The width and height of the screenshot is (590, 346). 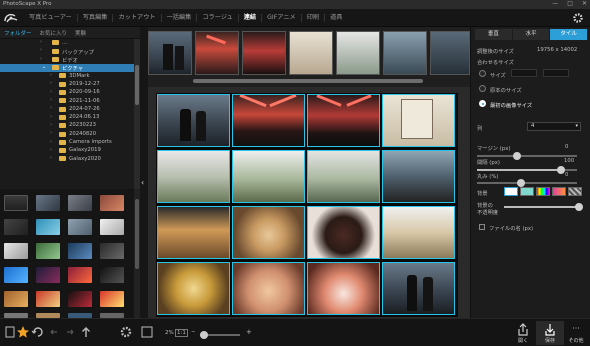 I want to click on redo-icon, so click(x=70, y=332).